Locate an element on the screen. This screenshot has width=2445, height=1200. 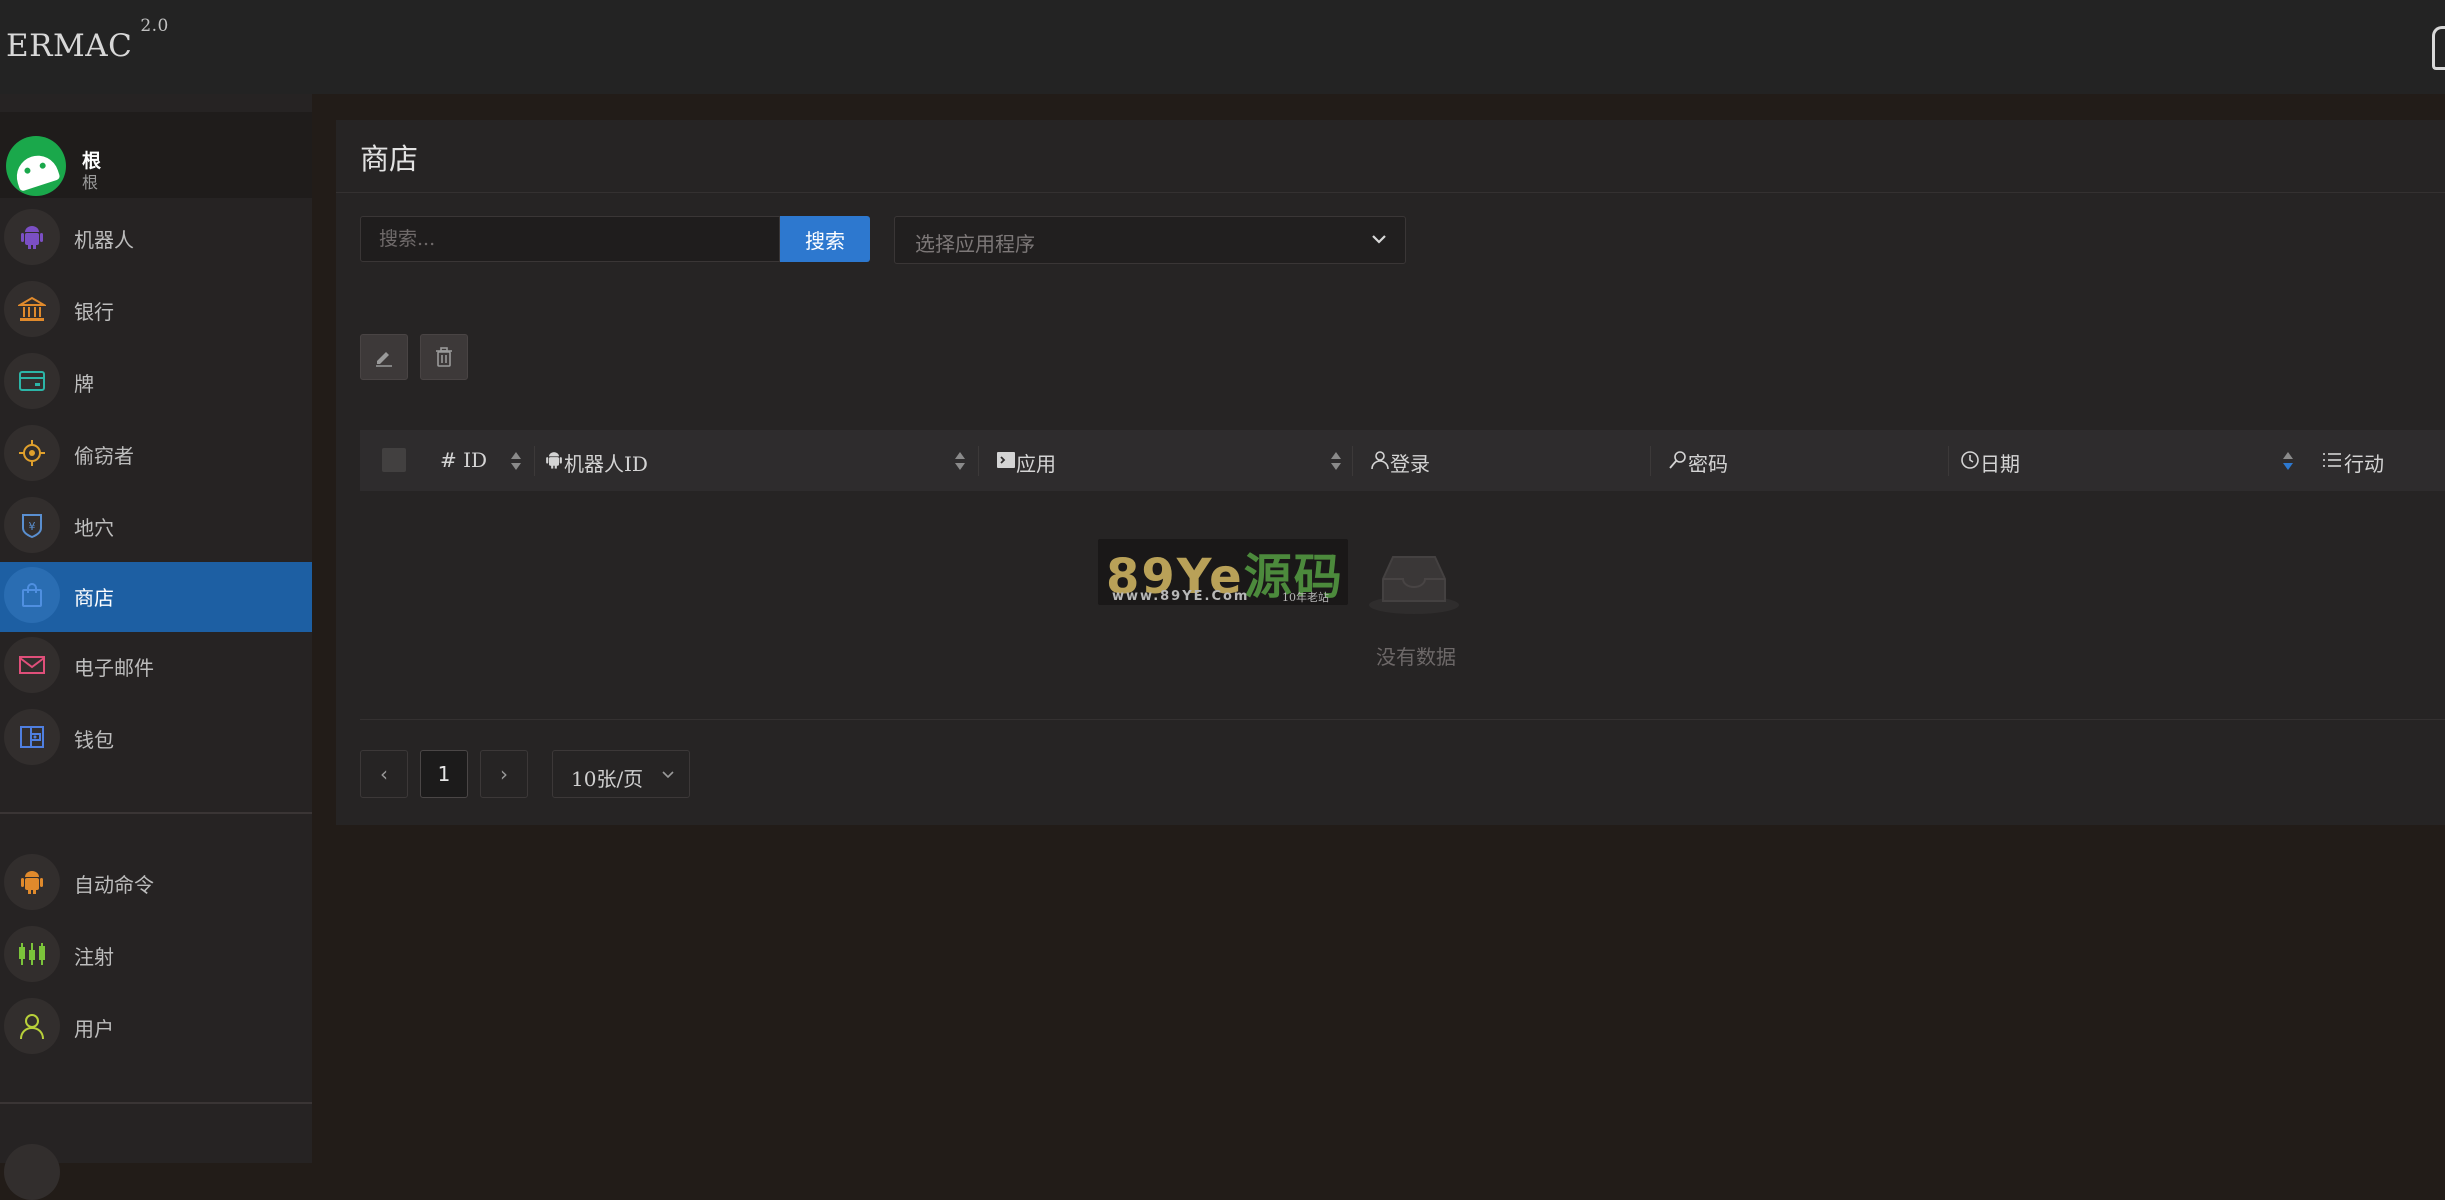
avatar is located at coordinates (36, 166).